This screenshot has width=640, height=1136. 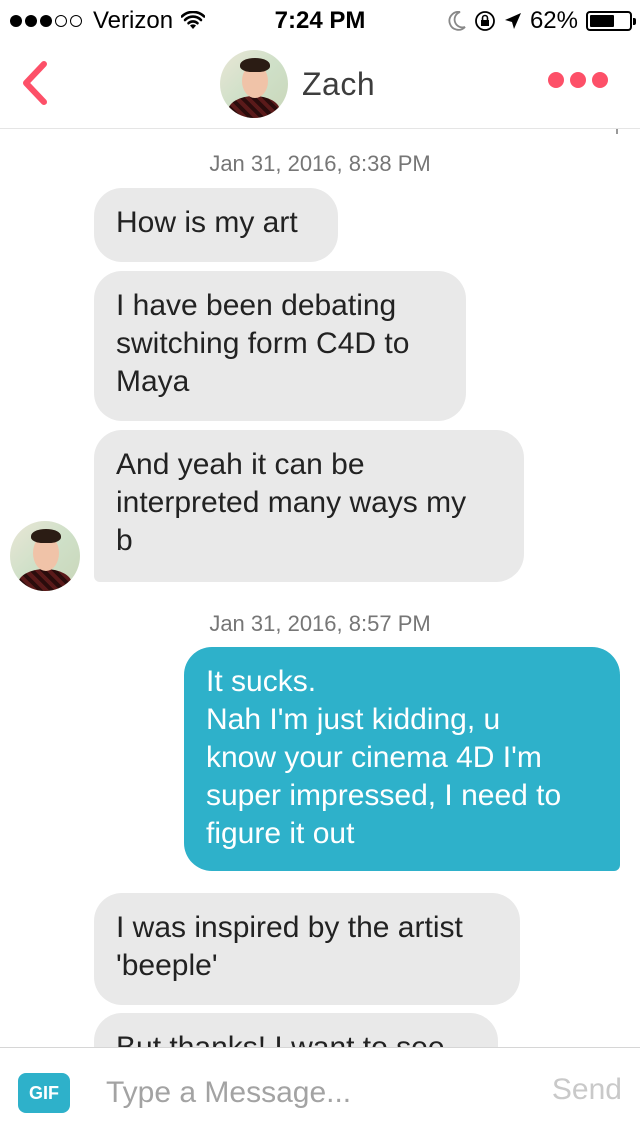 I want to click on scroll-indicator, so click(x=617, y=131).